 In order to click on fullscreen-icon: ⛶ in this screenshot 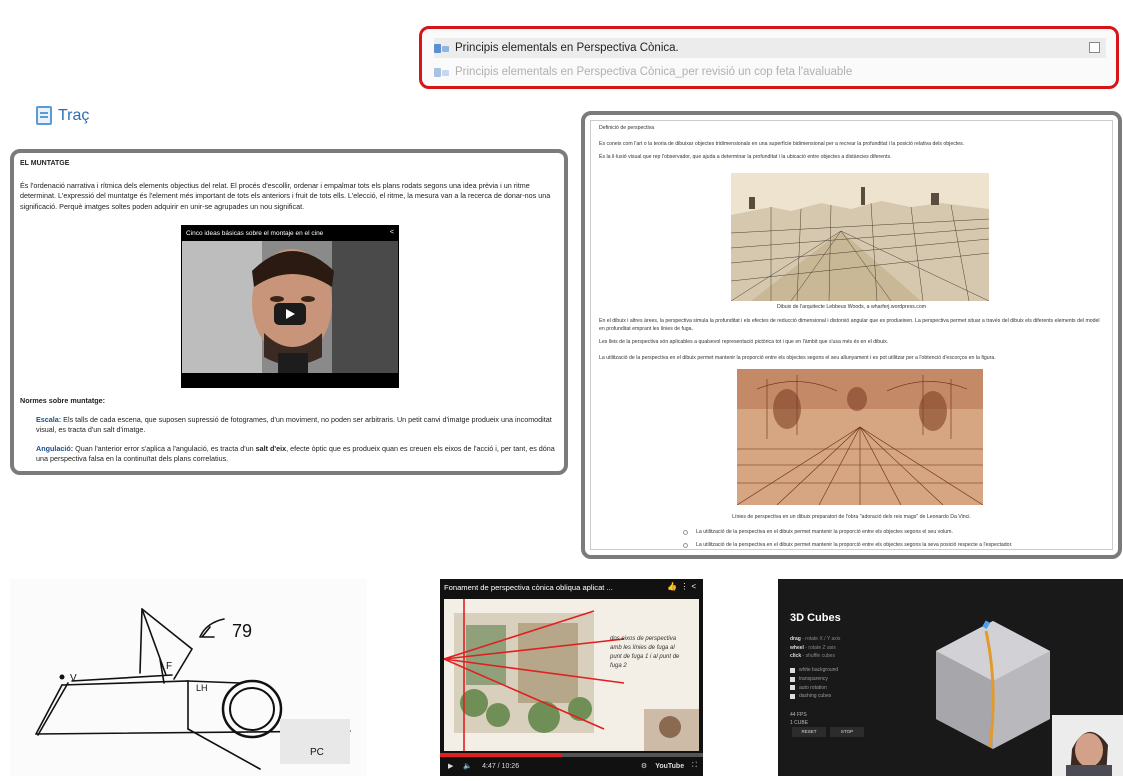, I will do `click(694, 766)`.